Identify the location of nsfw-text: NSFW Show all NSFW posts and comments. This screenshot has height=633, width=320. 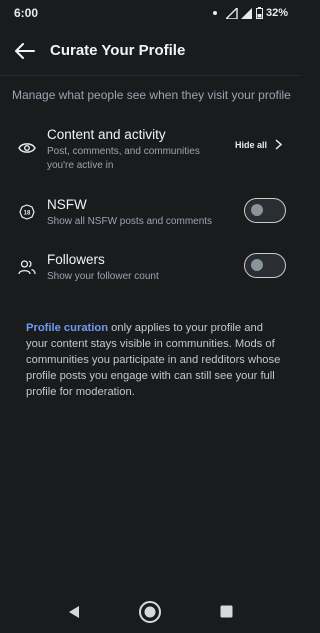
(142, 213).